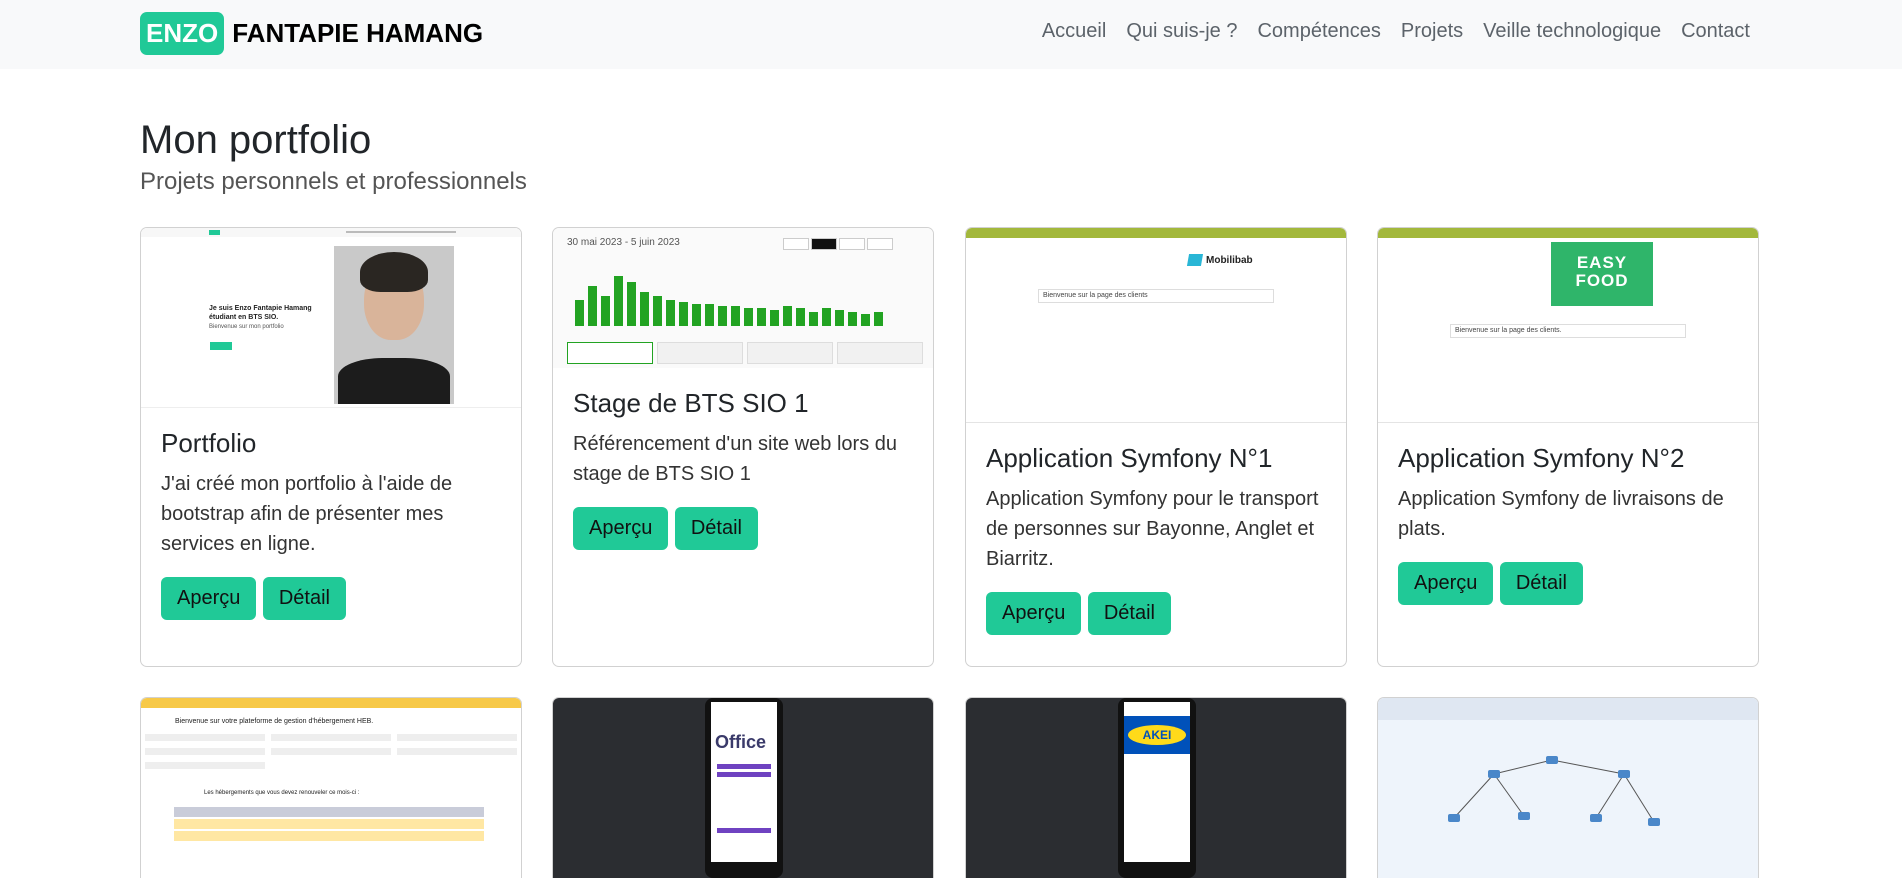  What do you see at coordinates (741, 742) in the screenshot?
I see `office-logo: Office` at bounding box center [741, 742].